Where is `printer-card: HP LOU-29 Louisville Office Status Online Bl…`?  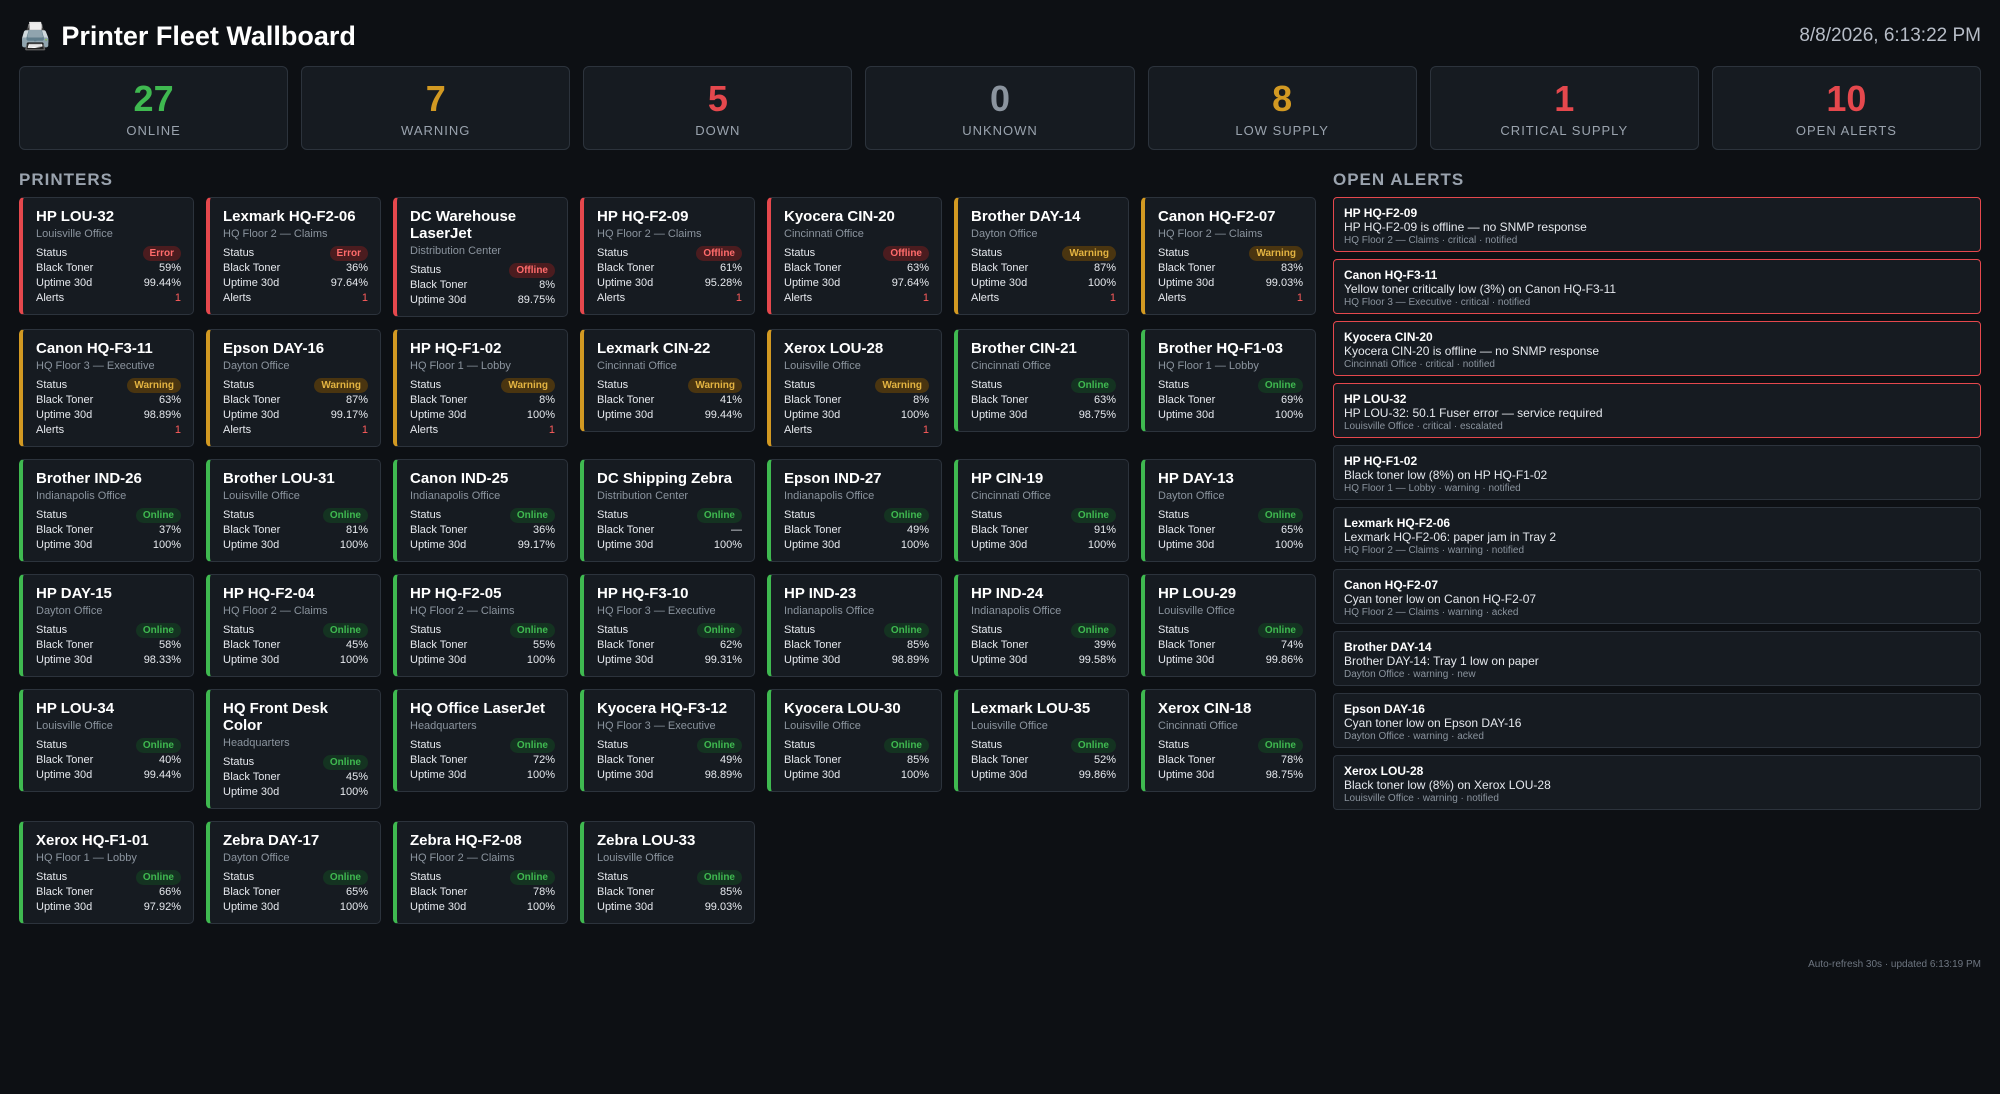 printer-card: HP LOU-29 Louisville Office Status Online Bl… is located at coordinates (1228, 625).